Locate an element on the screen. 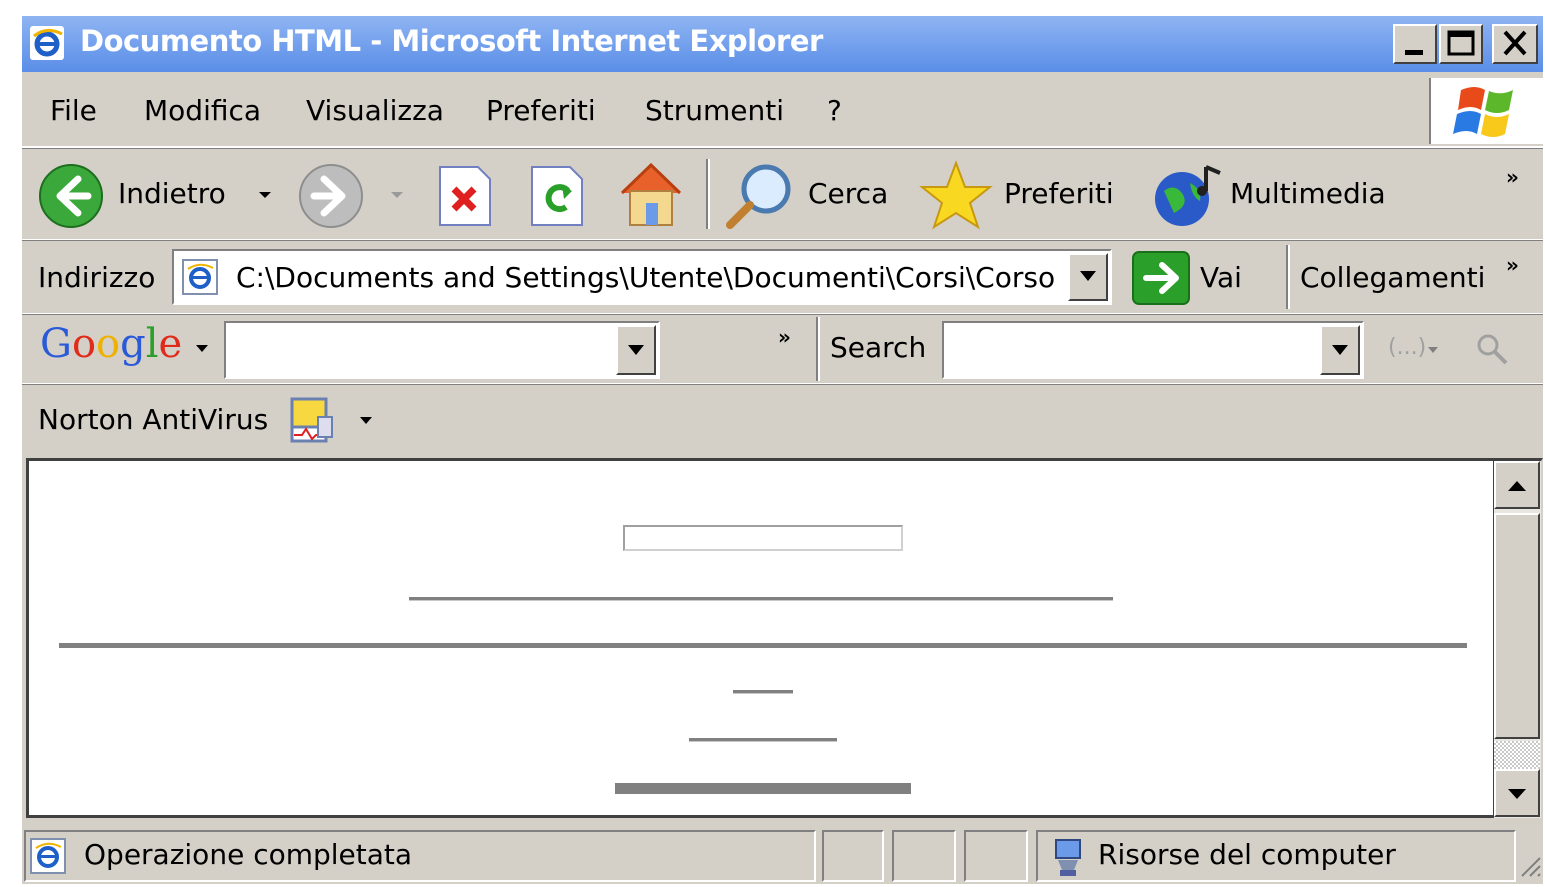 Image resolution: width=1545 pixels, height=887 pixels. resize-grip-icon is located at coordinates (1529, 867).